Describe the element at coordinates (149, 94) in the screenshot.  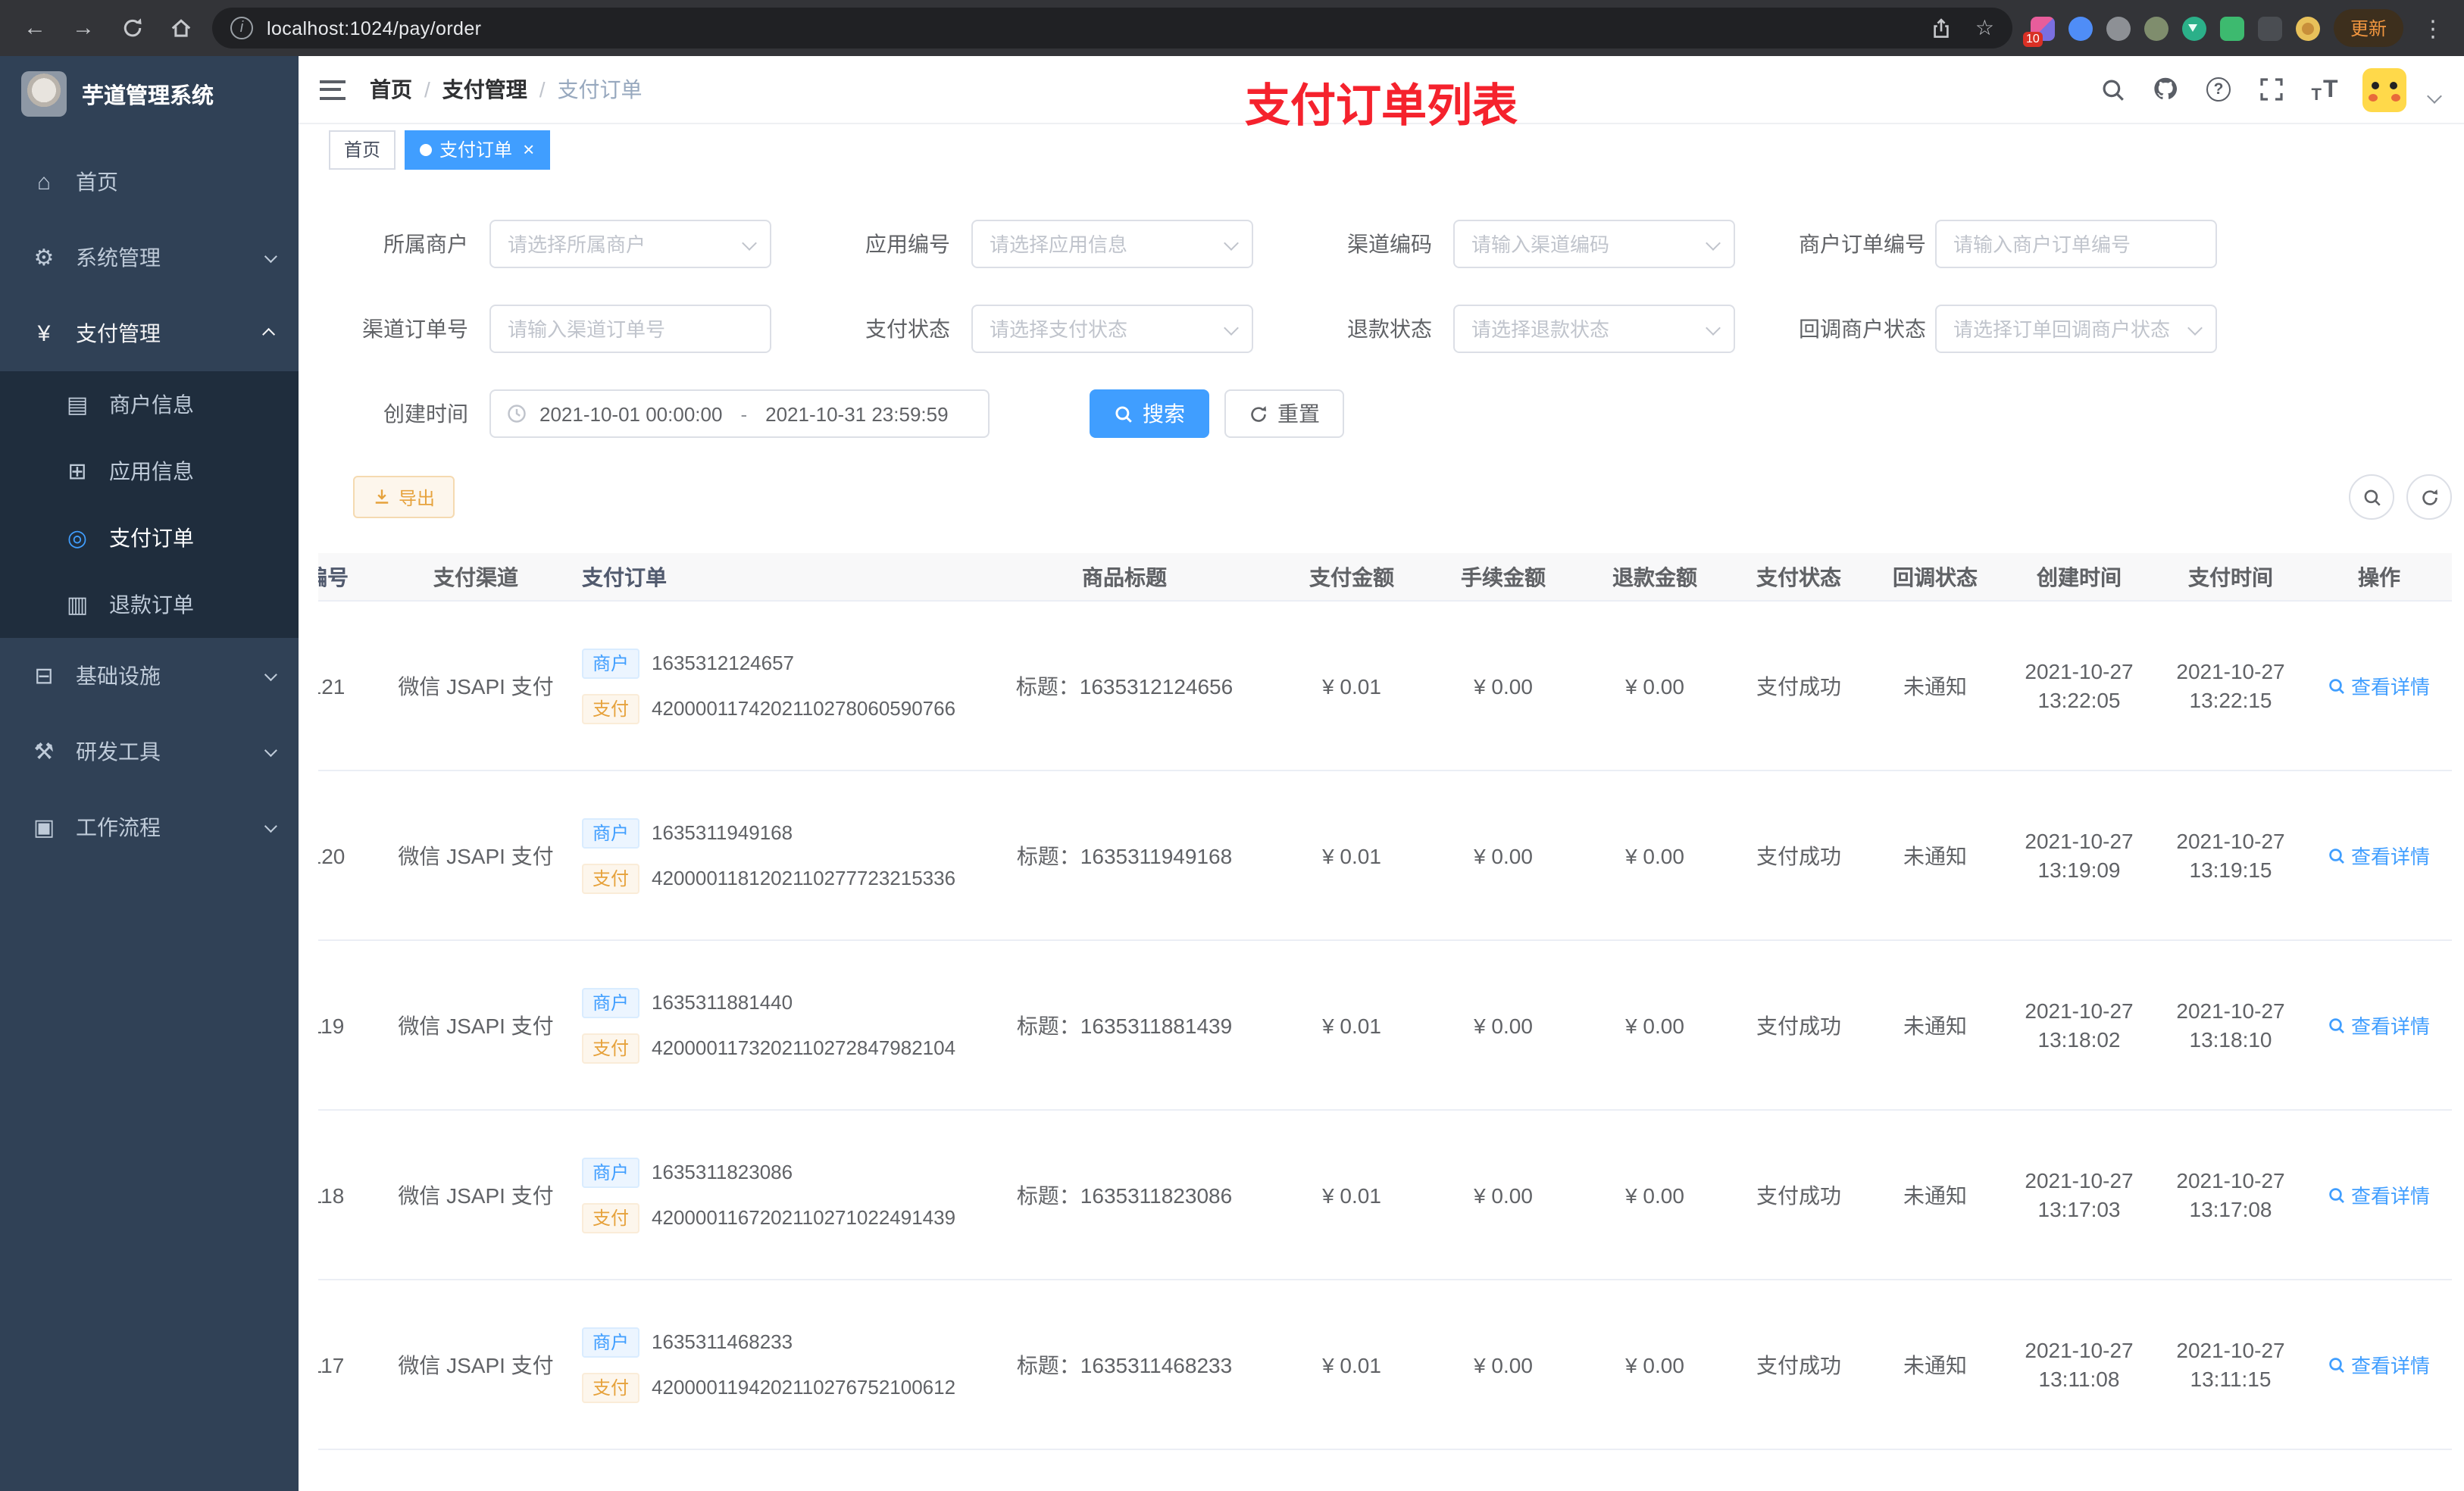
I see `app-logo-row: 芋道管理系统` at that location.